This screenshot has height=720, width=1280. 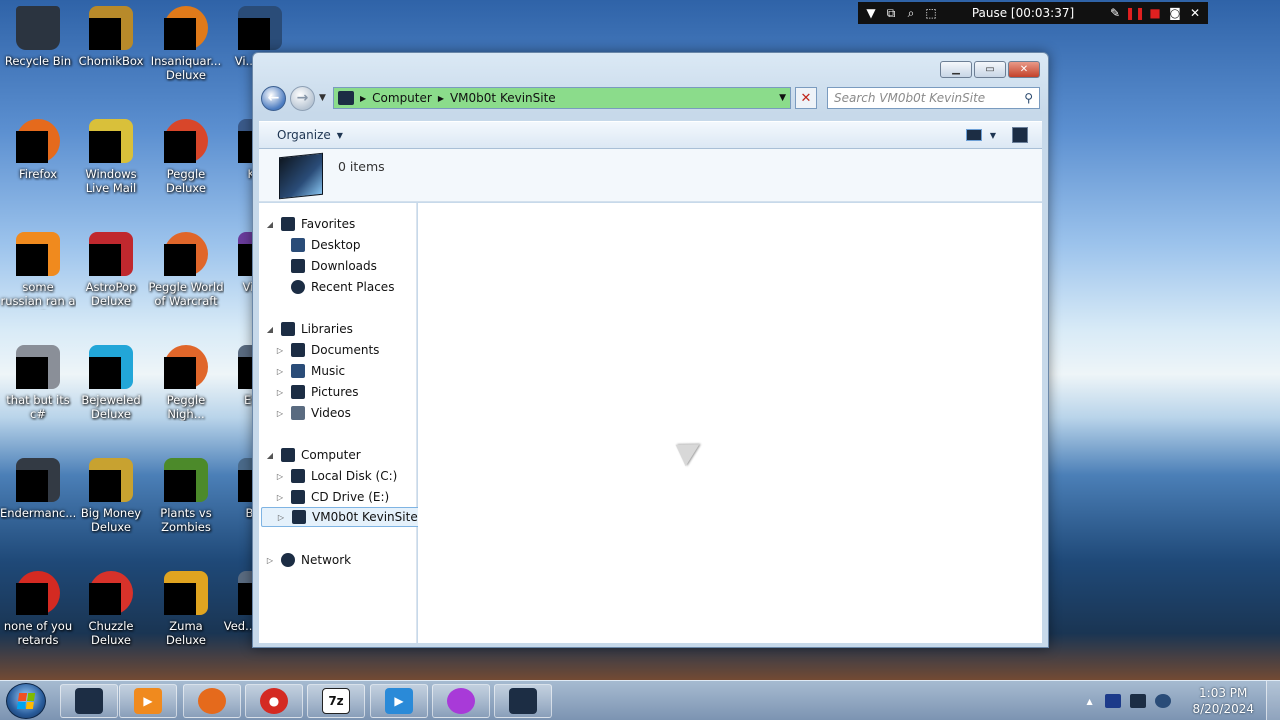 I want to click on taskbar-player: ▶, so click(x=399, y=701).